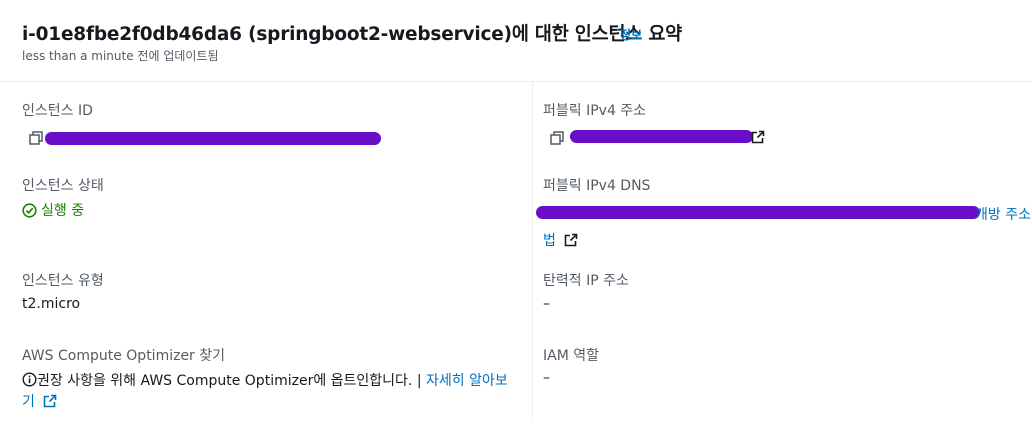  What do you see at coordinates (63, 211) in the screenshot?
I see `instance-state-text: 실행 중` at bounding box center [63, 211].